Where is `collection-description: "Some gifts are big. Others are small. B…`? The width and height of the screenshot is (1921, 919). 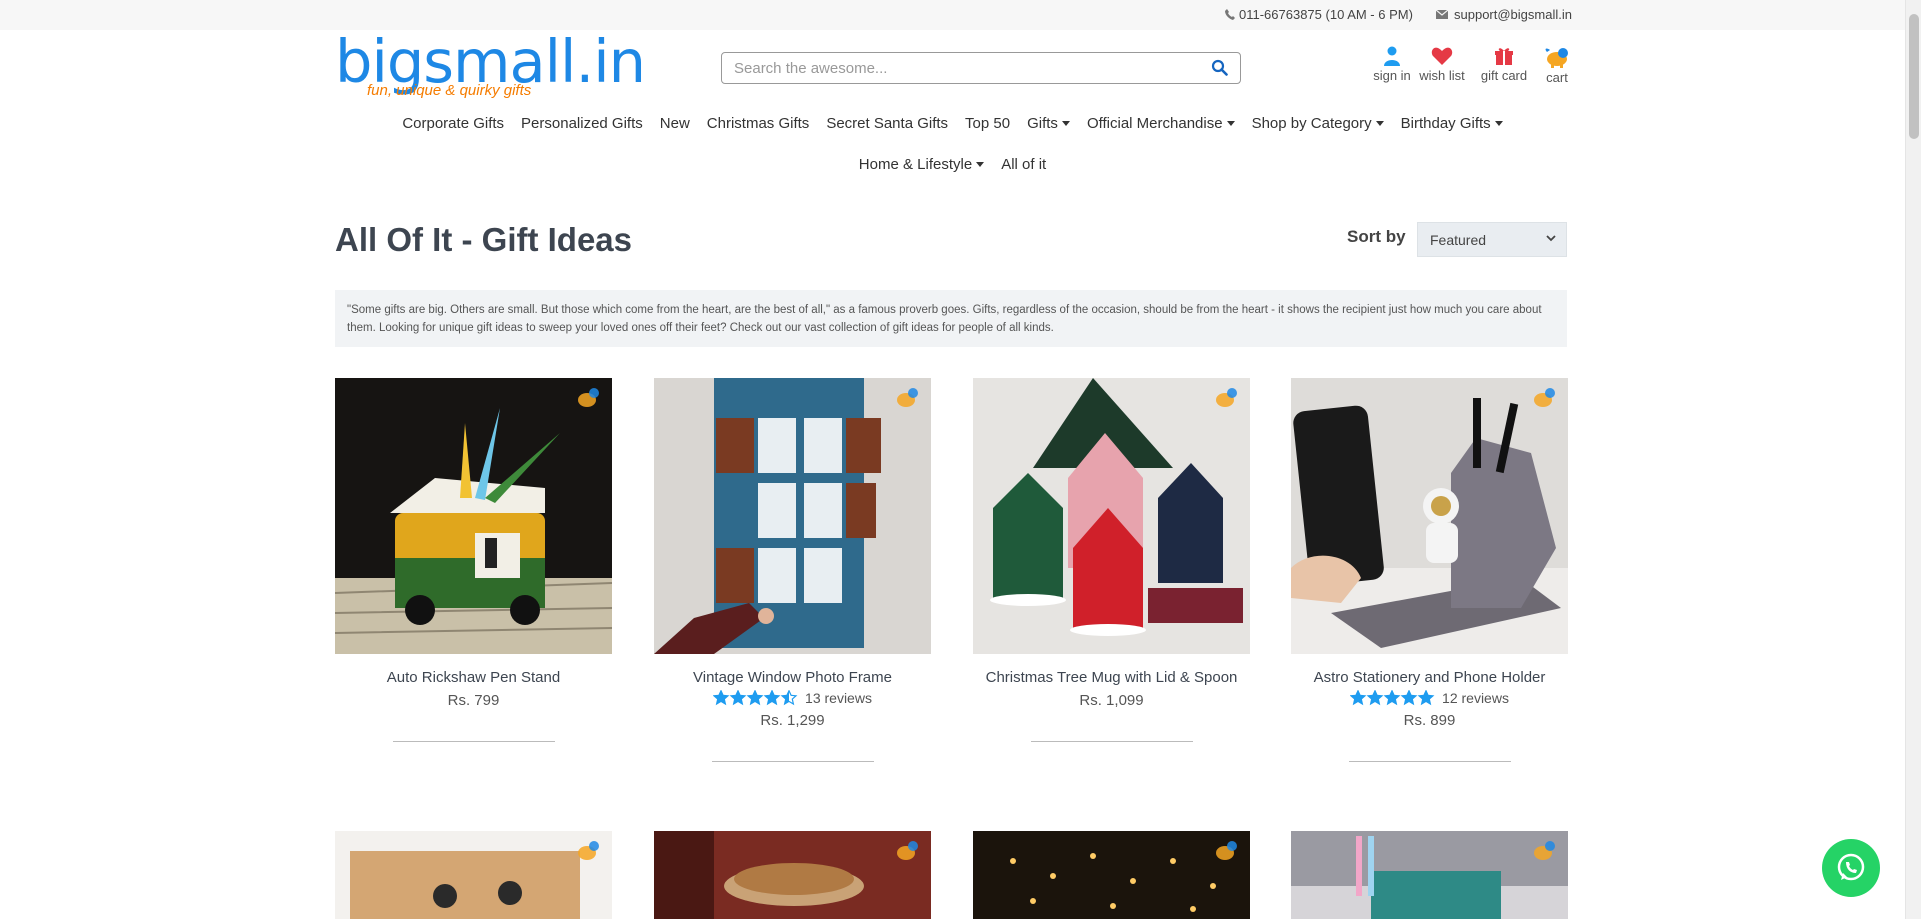
collection-description: "Some gifts are big. Others are small. B… is located at coordinates (951, 318).